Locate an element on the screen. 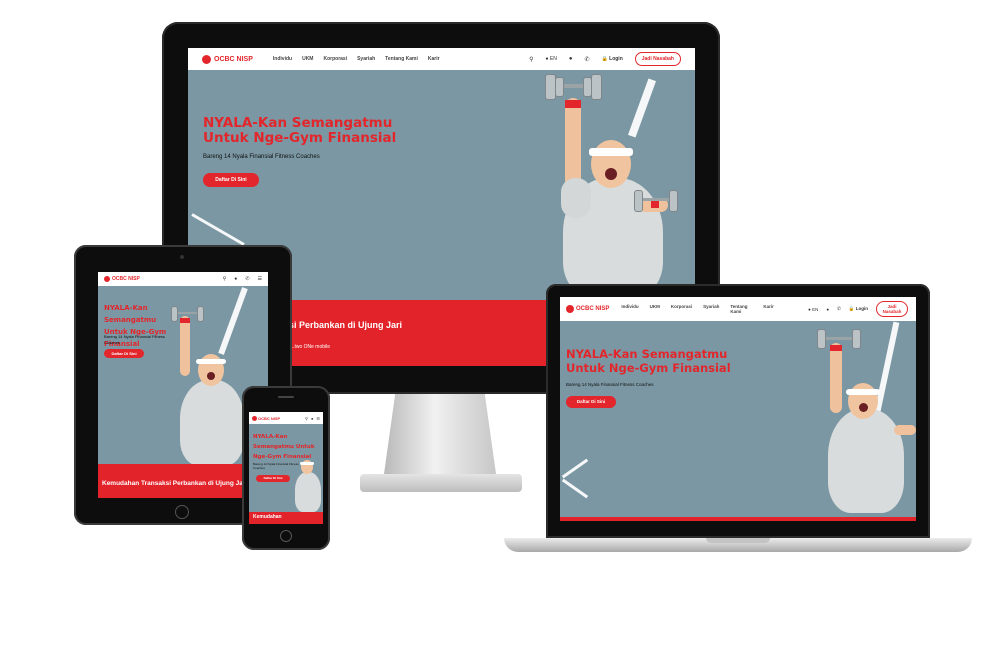  header-icons: ⚲ ● ☰ is located at coordinates (312, 418).